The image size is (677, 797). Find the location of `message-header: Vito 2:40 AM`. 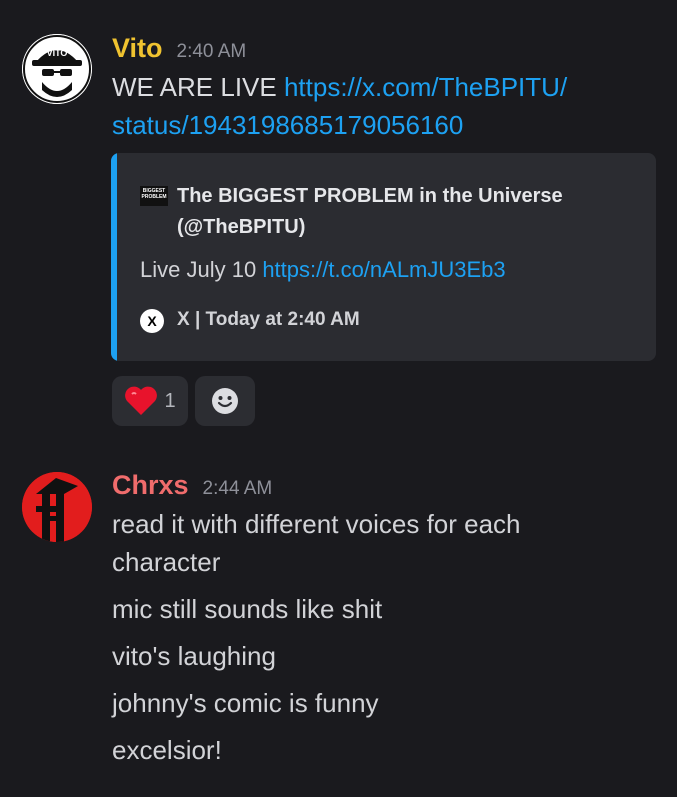

message-header: Vito 2:40 AM is located at coordinates (179, 48).